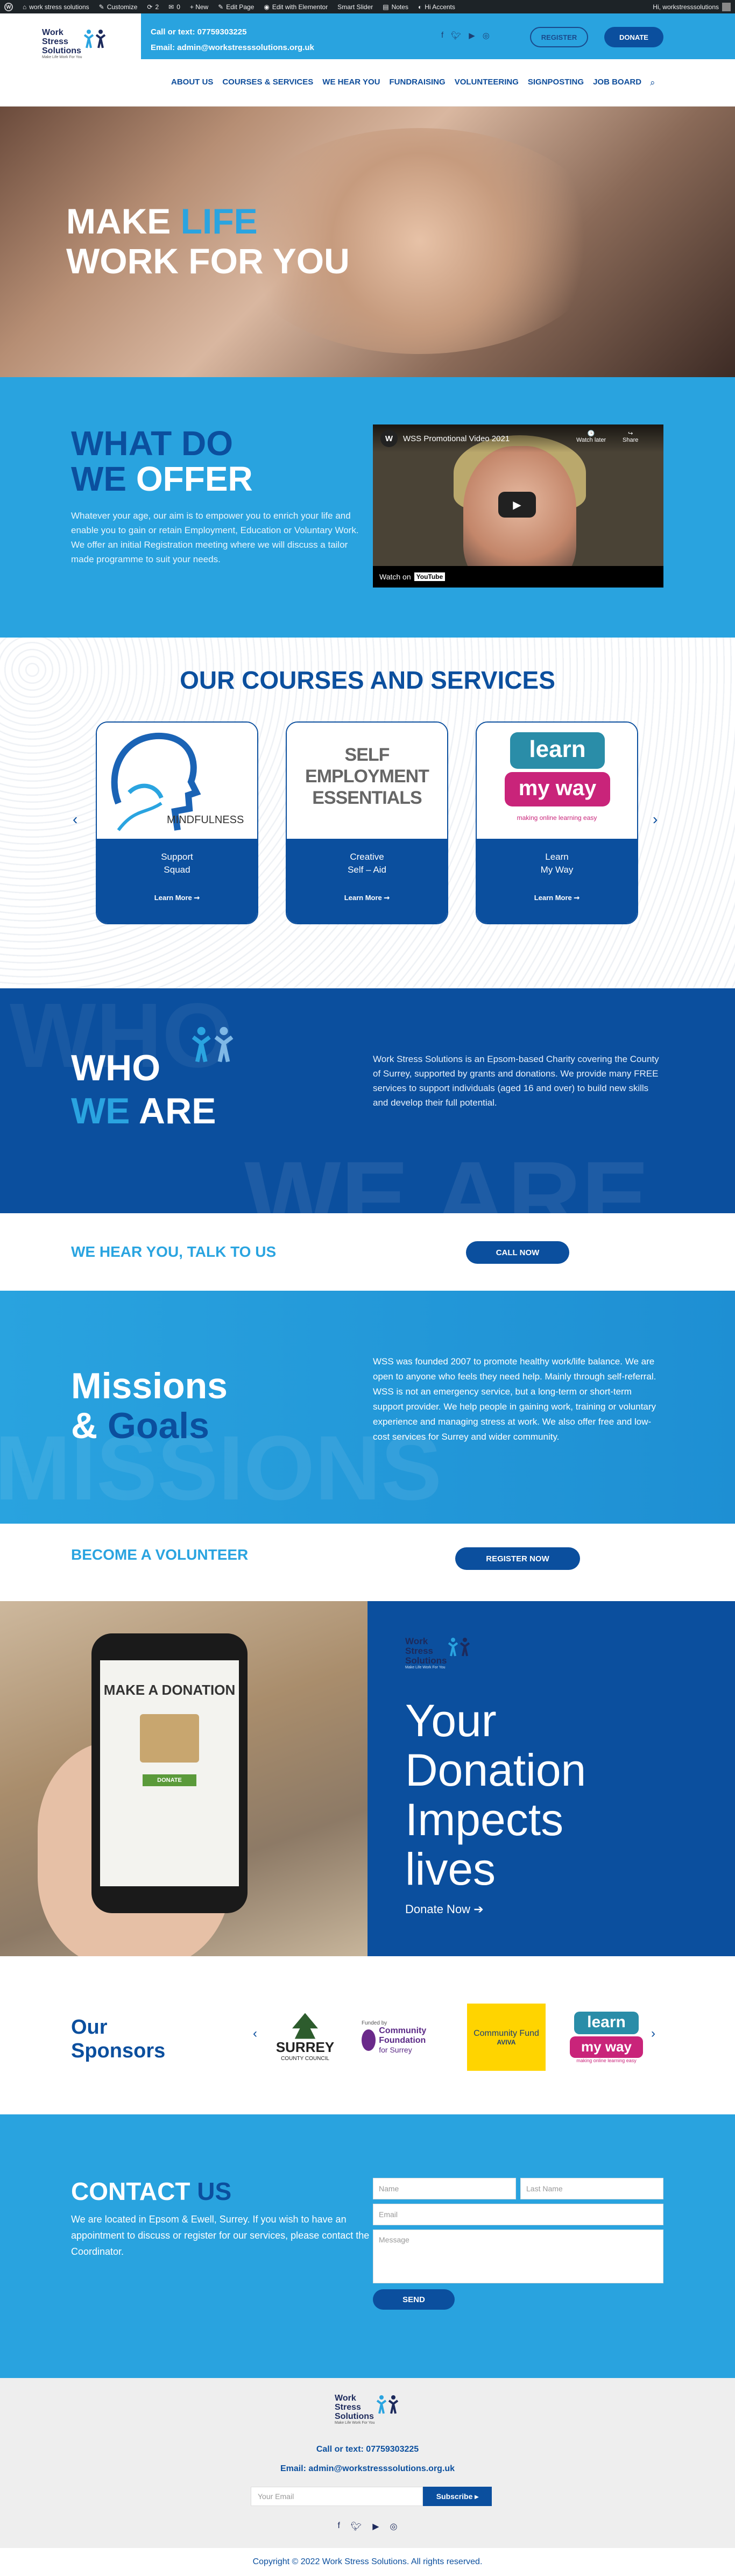 This screenshot has width=735, height=2576. I want to click on community-foundation-icon, so click(369, 2040).